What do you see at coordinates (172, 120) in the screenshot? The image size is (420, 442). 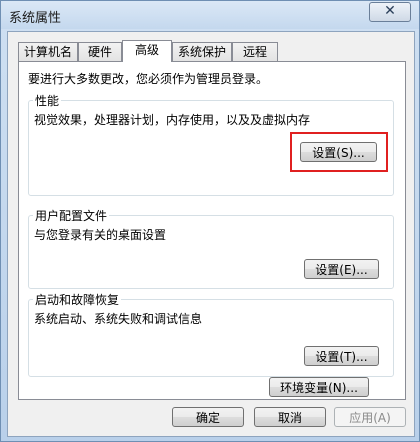 I see `performance-description: 视觉效果，处理器计划，内存使用，以及及虚拟内存` at bounding box center [172, 120].